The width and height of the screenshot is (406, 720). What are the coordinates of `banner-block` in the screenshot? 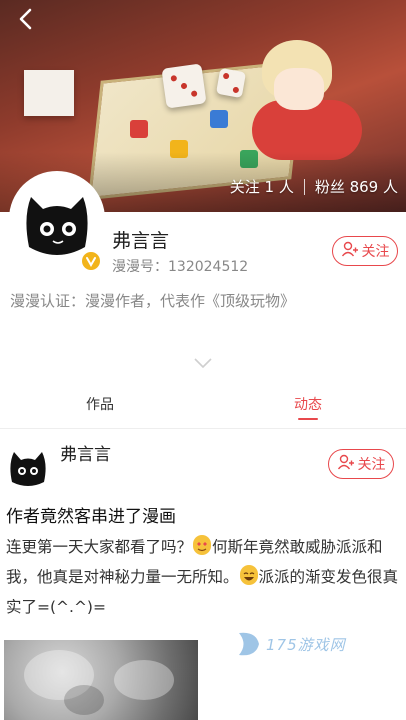 It's located at (49, 93).